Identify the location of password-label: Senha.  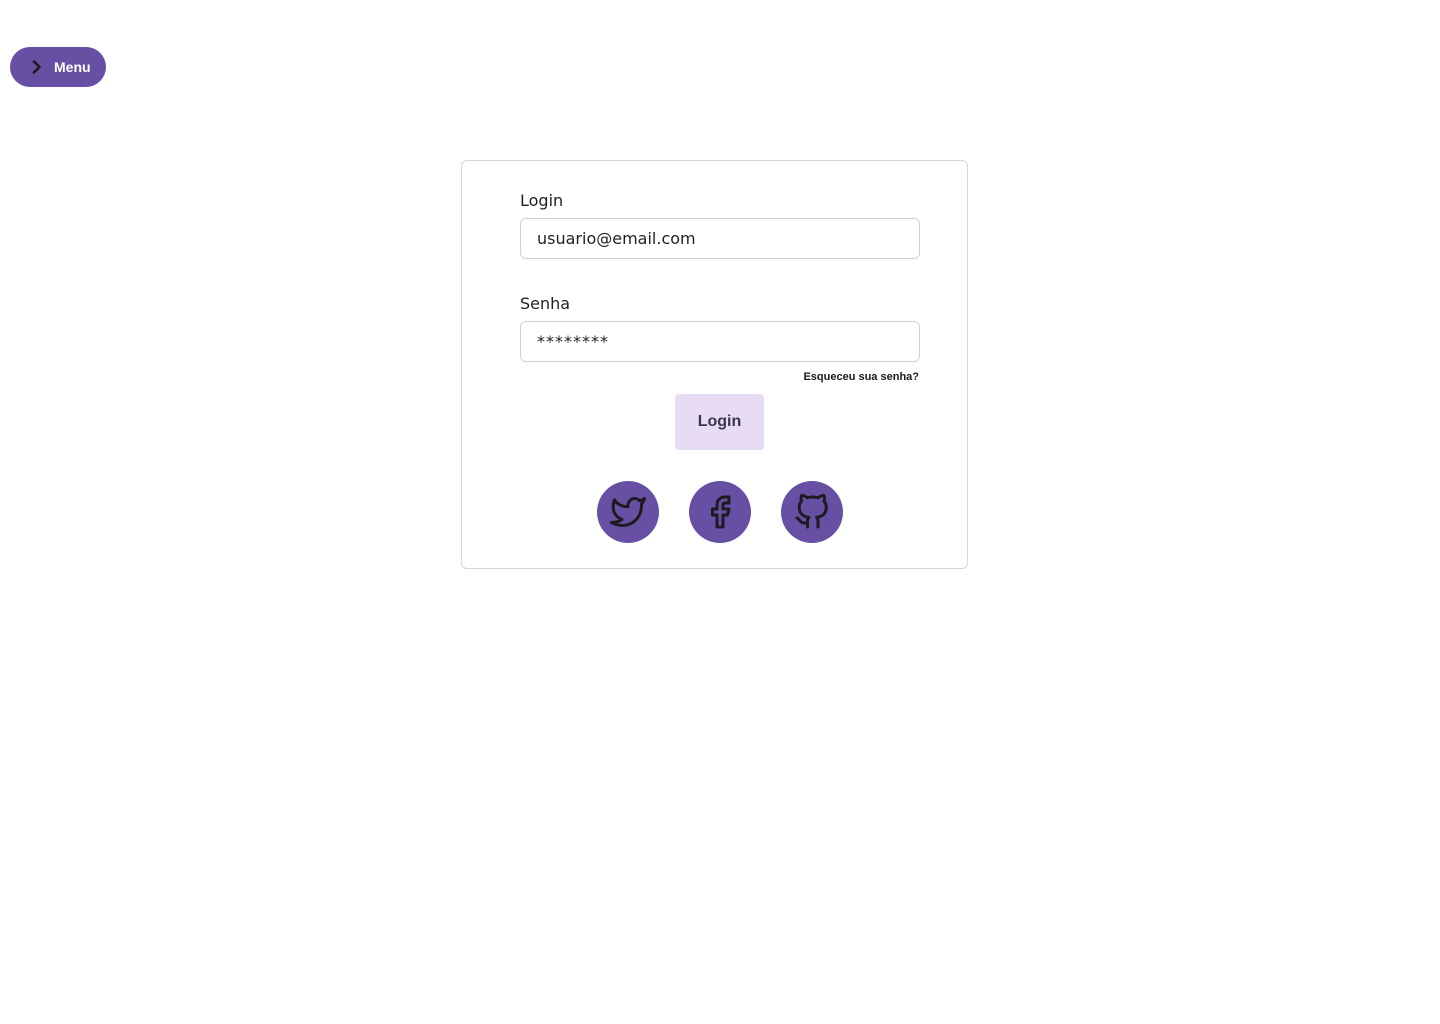
(545, 303).